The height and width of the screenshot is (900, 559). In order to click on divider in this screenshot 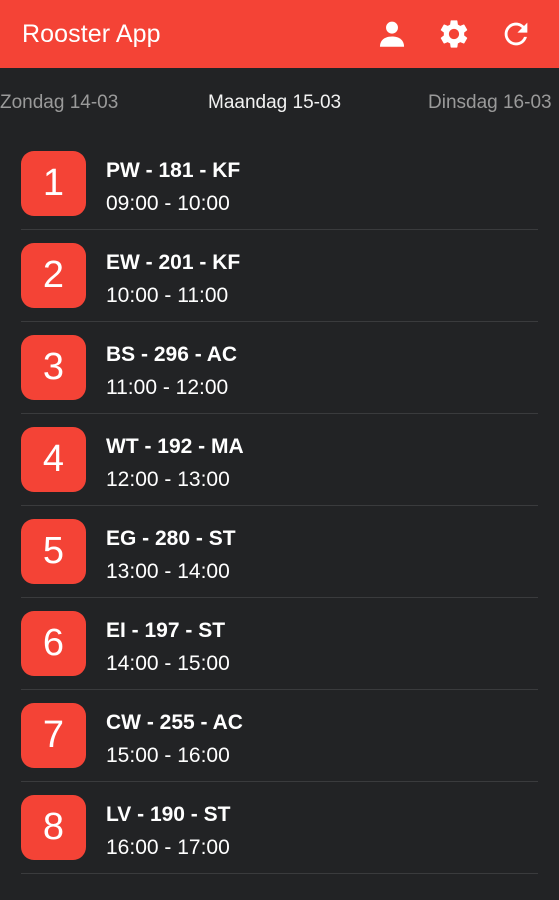, I will do `click(279, 873)`.